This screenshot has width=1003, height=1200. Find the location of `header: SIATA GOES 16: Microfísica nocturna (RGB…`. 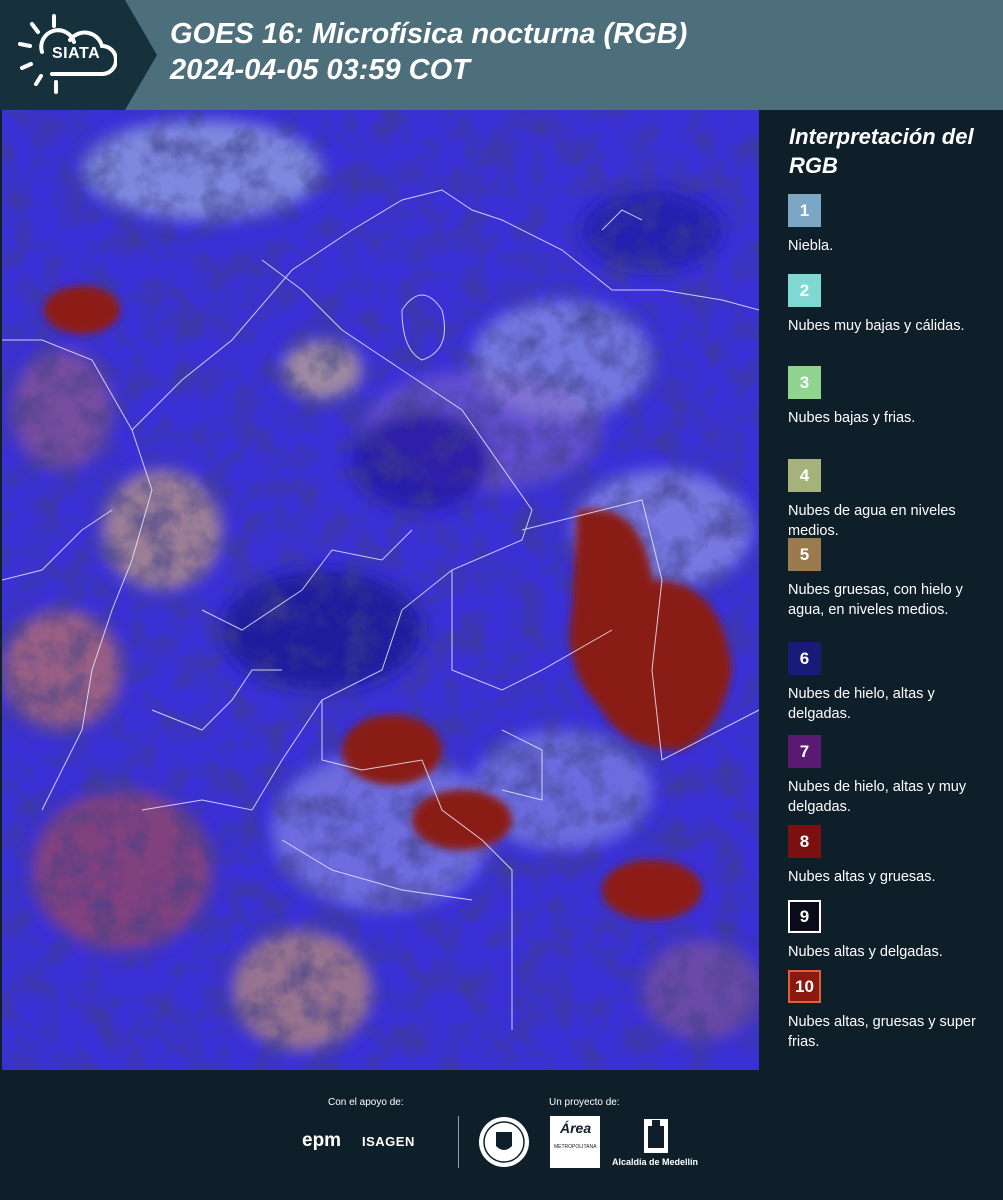

header: SIATA GOES 16: Microfísica nocturna (RGB… is located at coordinates (501, 55).